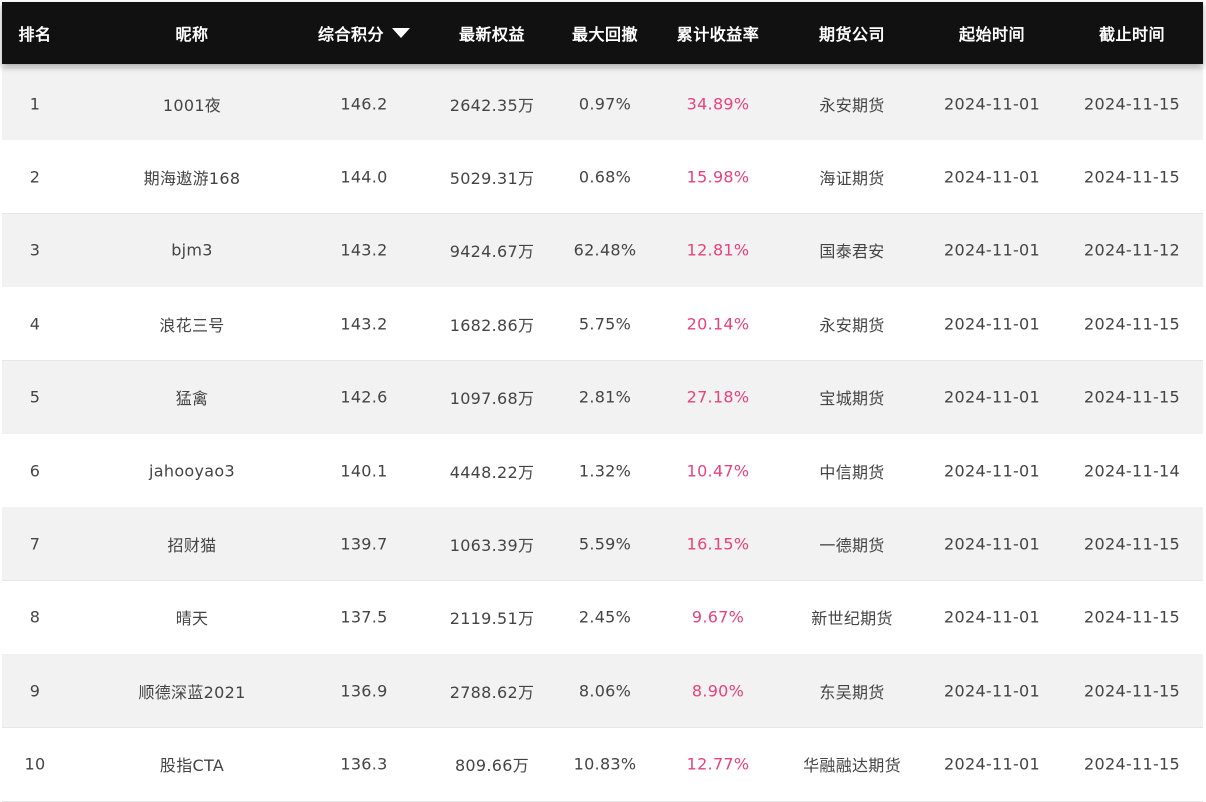  What do you see at coordinates (364, 103) in the screenshot?
I see `cell-score: 146.2` at bounding box center [364, 103].